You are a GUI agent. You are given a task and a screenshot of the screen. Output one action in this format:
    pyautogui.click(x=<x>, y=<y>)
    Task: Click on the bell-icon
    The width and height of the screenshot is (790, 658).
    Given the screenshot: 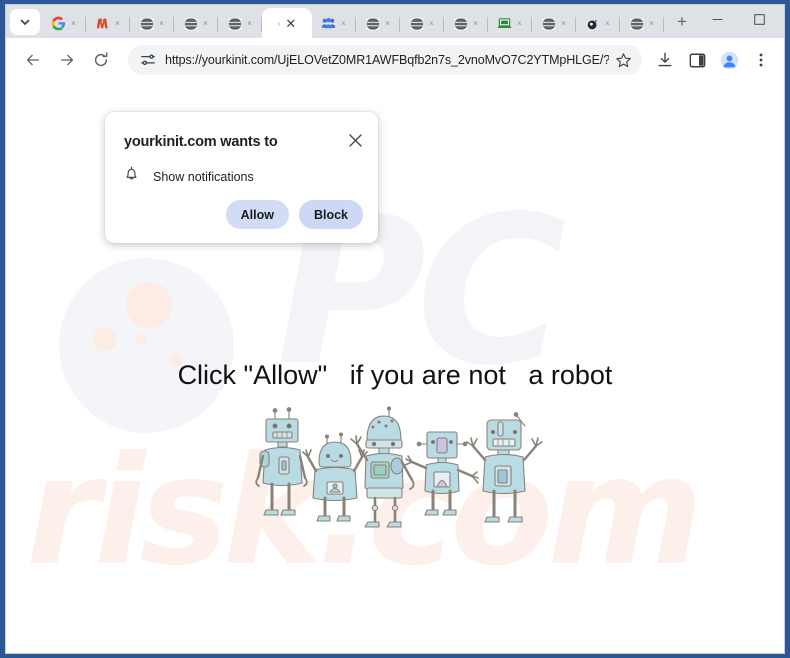 What is the action you would take?
    pyautogui.click(x=131, y=176)
    